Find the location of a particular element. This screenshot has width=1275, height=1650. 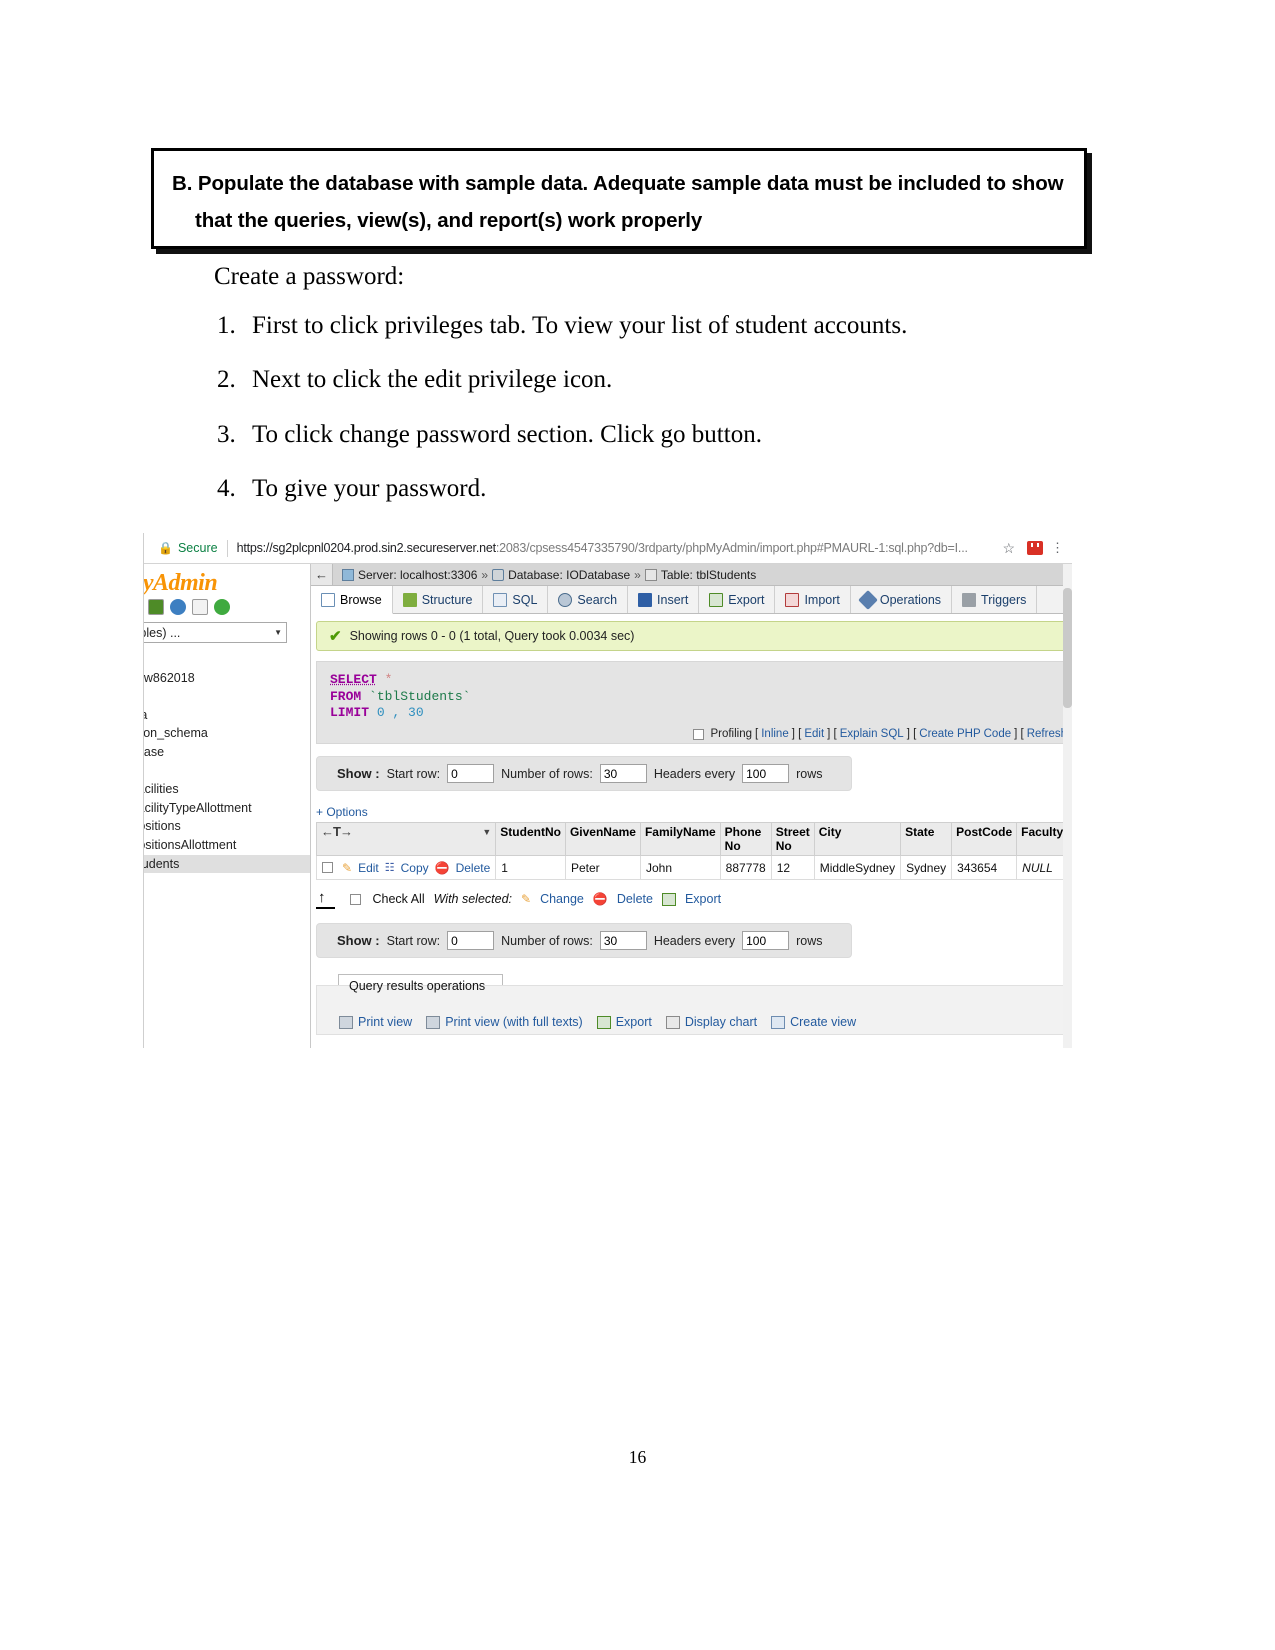

tree-item: abase is located at coordinates (227, 752).